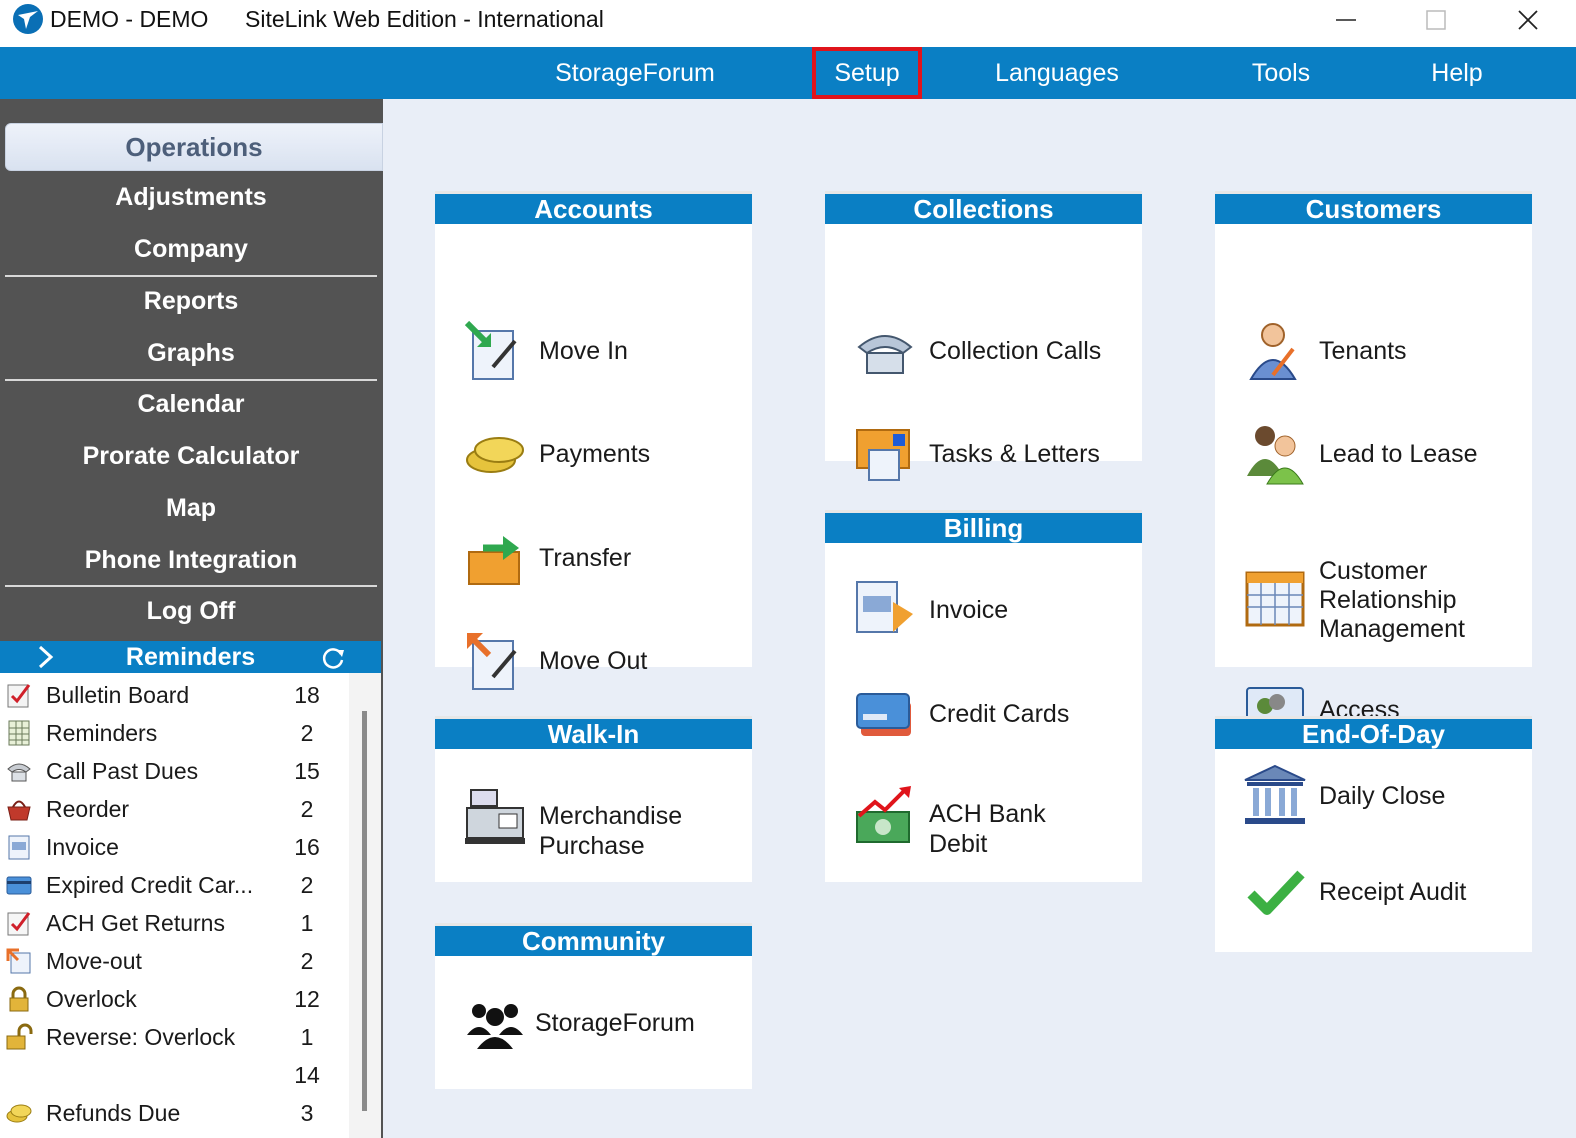 The width and height of the screenshot is (1576, 1138). Describe the element at coordinates (788, 73) in the screenshot. I see `top-menu-bar: StorageForum Setup Languages Tools Help` at that location.